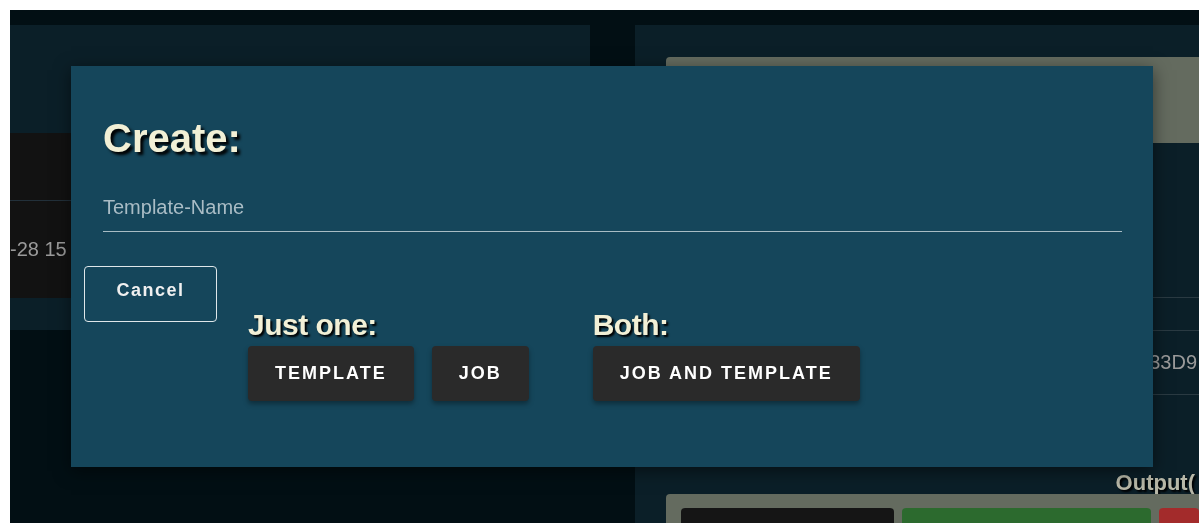  Describe the element at coordinates (312, 325) in the screenshot. I see `group-heading: Just one:` at that location.